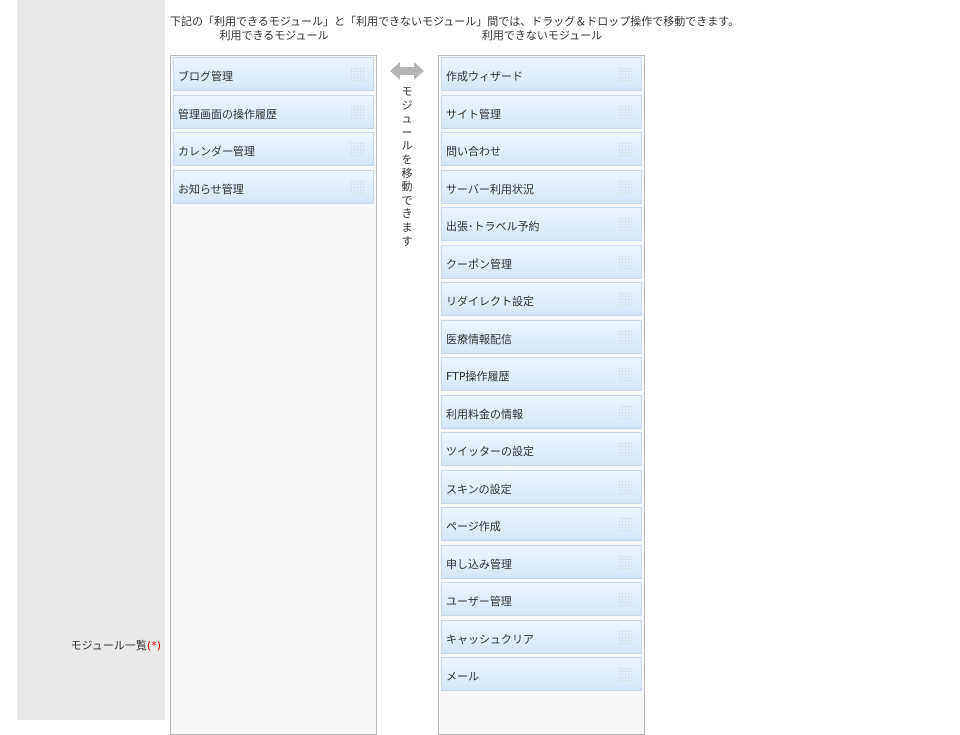  Describe the element at coordinates (541, 449) in the screenshot. I see `module-item: ツイッターの設定` at that location.